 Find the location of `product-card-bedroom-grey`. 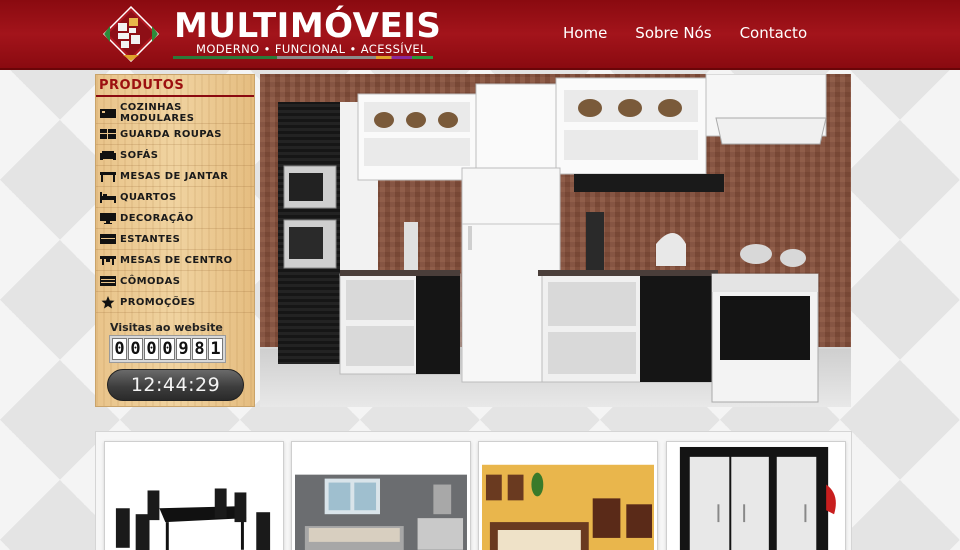

product-card-bedroom-grey is located at coordinates (381, 495).